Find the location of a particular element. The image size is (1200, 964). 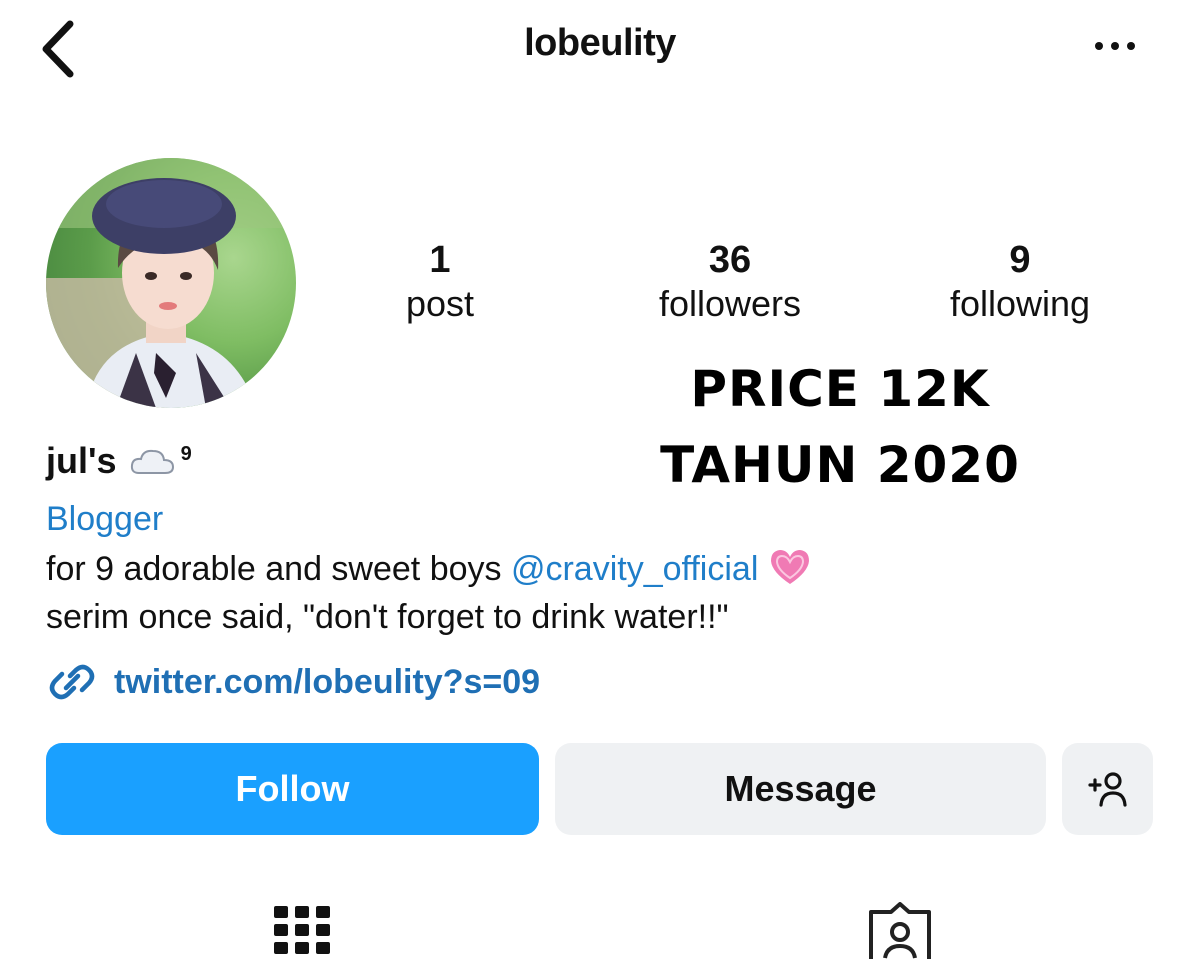

display-name-row: jul's 9 is located at coordinates (119, 461).